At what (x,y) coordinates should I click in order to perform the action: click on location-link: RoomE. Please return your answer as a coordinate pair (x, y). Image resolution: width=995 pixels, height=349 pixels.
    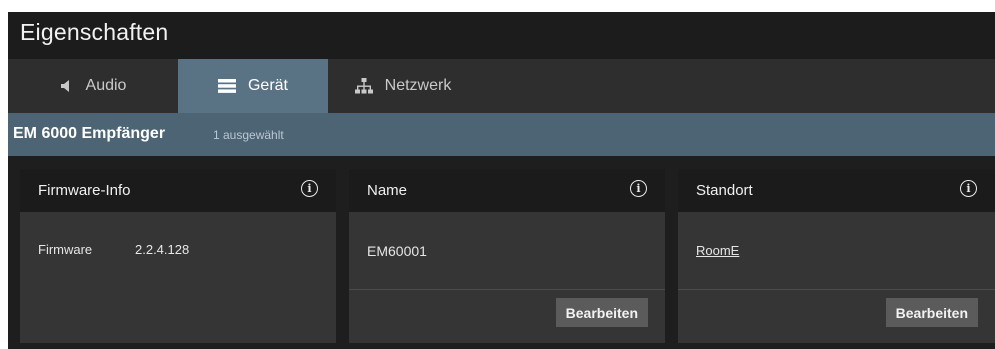
    Looking at the image, I should click on (717, 250).